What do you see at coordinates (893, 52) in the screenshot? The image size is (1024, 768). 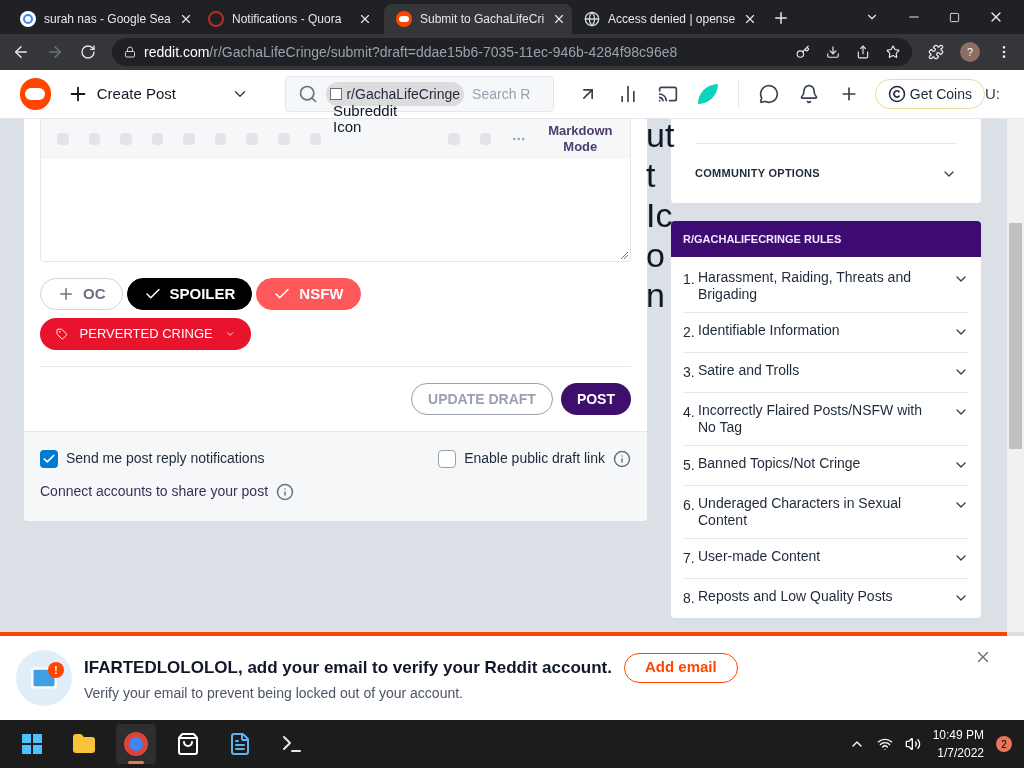 I see `star-icon` at bounding box center [893, 52].